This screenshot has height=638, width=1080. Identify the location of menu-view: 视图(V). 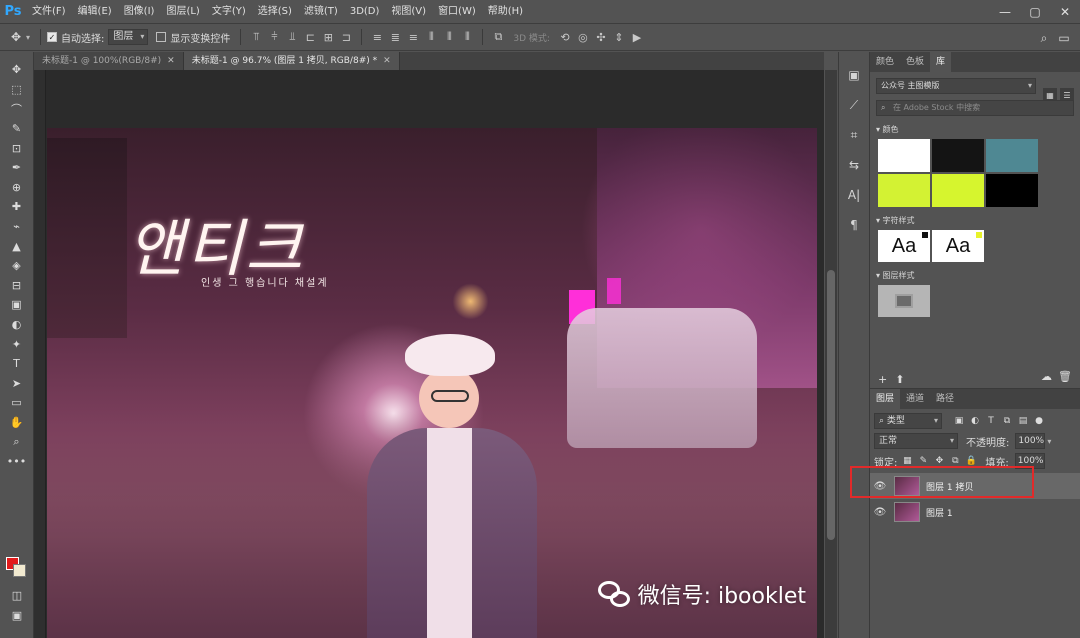
(408, 12).